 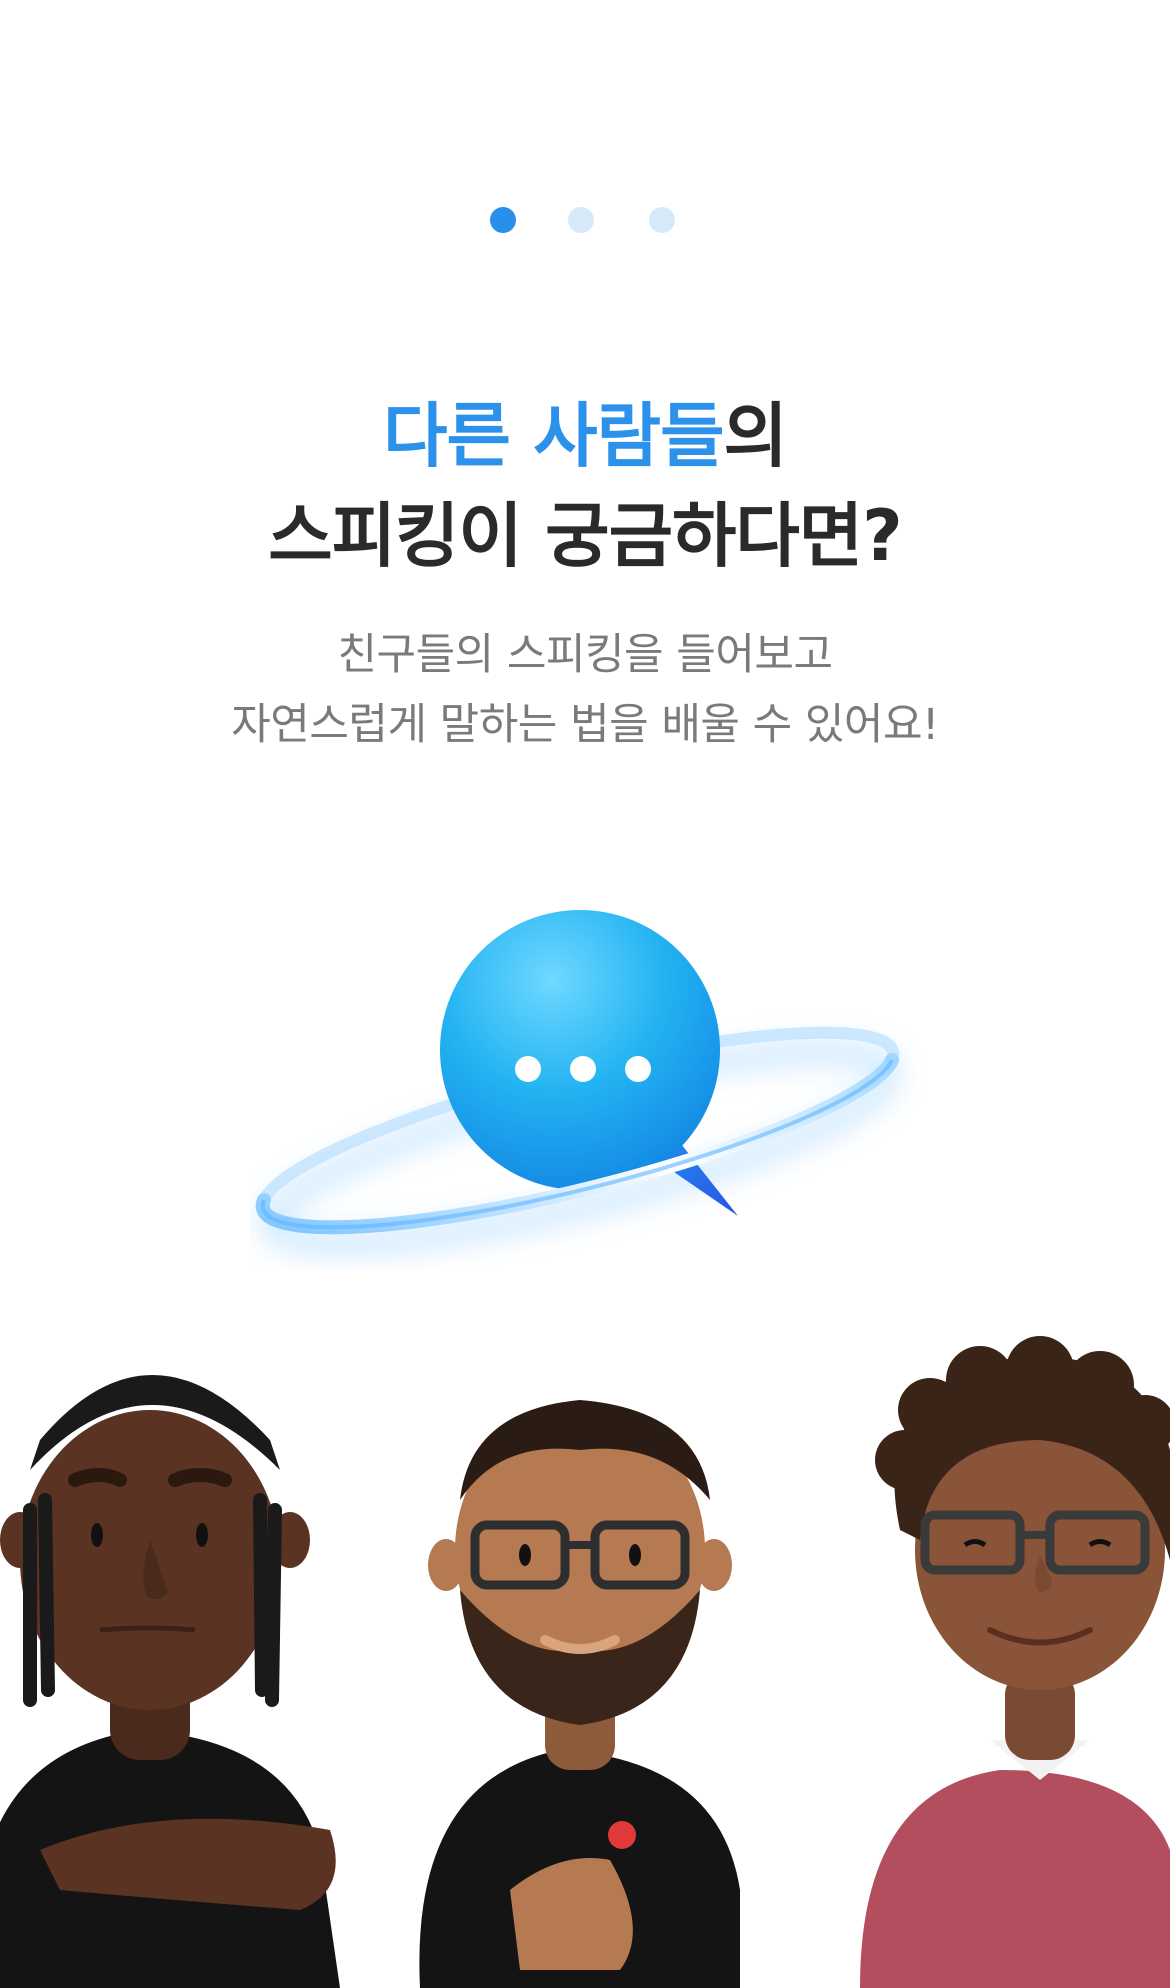 What do you see at coordinates (579, 1694) in the screenshot?
I see `avatar-bearded-glasses` at bounding box center [579, 1694].